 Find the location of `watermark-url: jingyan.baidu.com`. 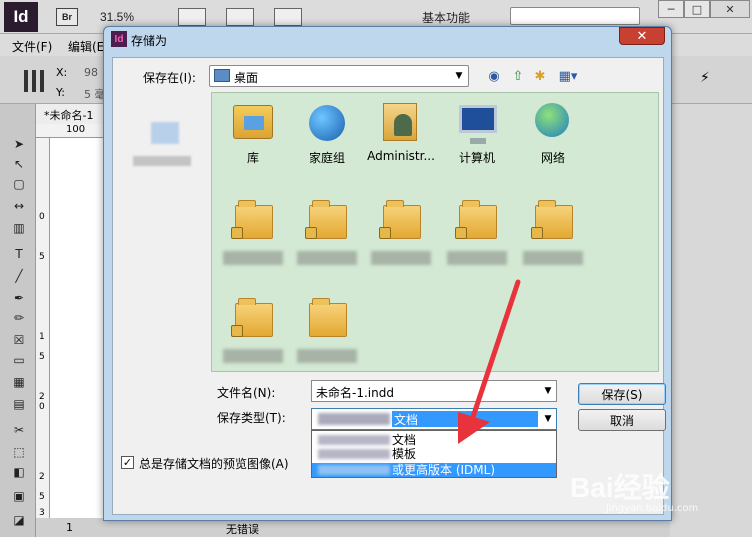

watermark-url: jingyan.baidu.com is located at coordinates (652, 508).